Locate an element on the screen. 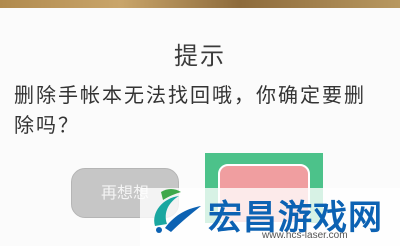 The width and height of the screenshot is (400, 246). watermark-logo-icon is located at coordinates (177, 211).